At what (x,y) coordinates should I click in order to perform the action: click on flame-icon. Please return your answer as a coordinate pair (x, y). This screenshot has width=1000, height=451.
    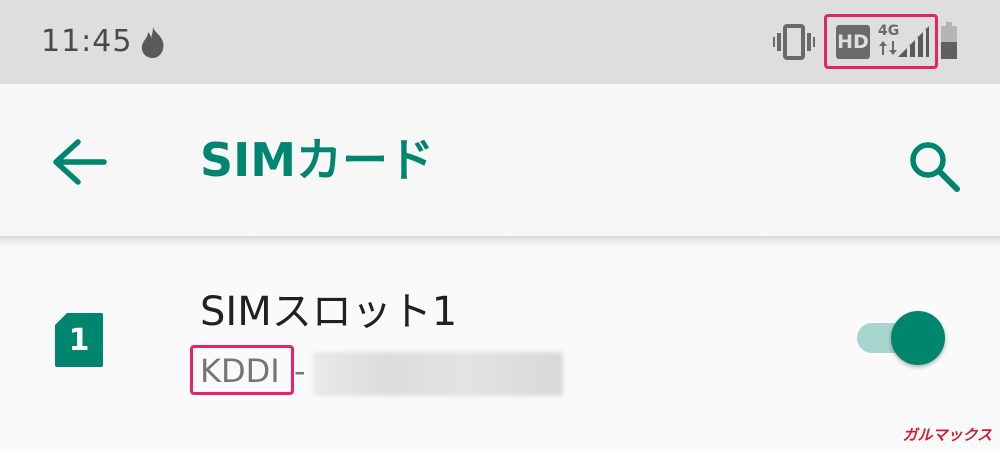
    Looking at the image, I should click on (152, 42).